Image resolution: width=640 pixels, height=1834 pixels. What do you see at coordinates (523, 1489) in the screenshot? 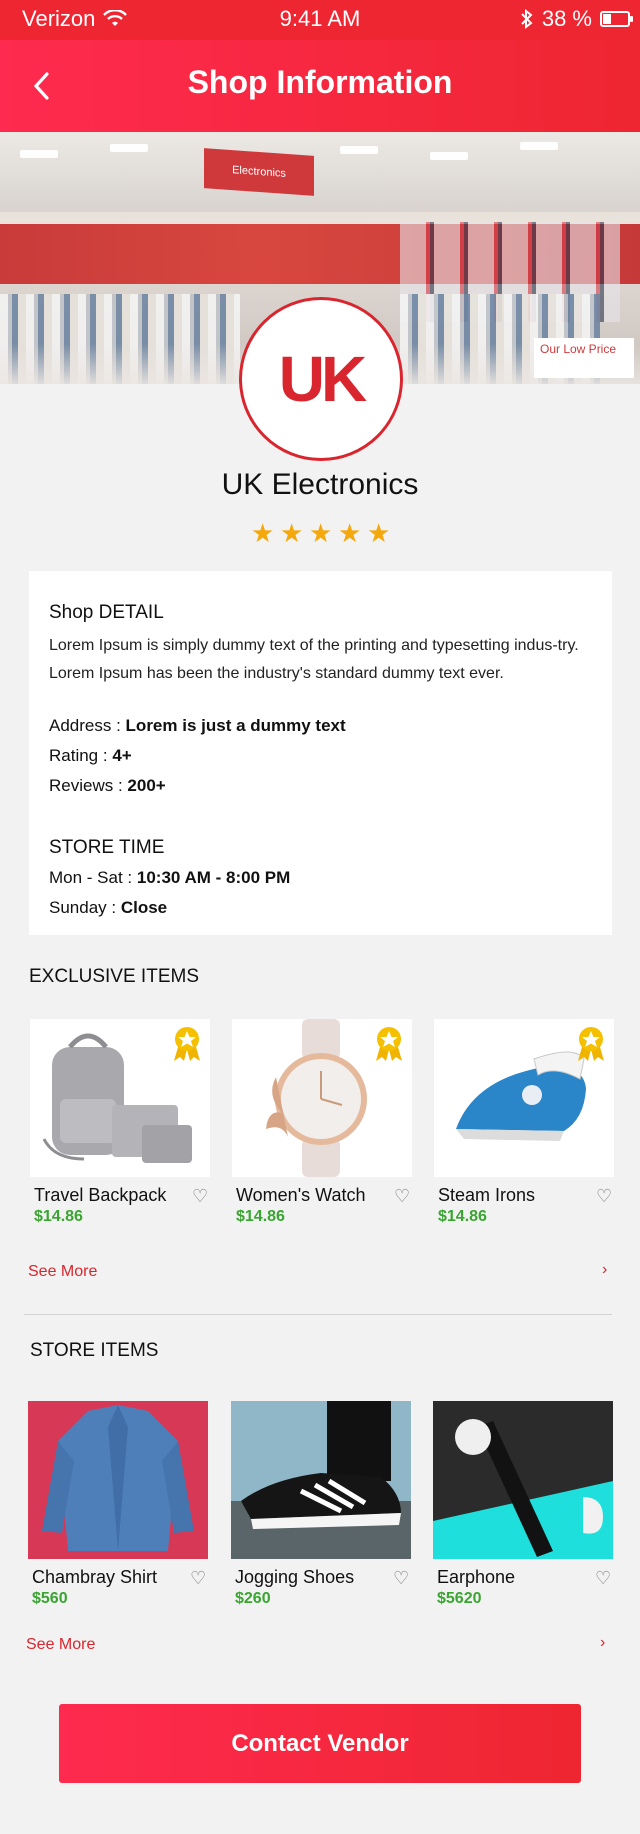
I see `earphone-image` at bounding box center [523, 1489].